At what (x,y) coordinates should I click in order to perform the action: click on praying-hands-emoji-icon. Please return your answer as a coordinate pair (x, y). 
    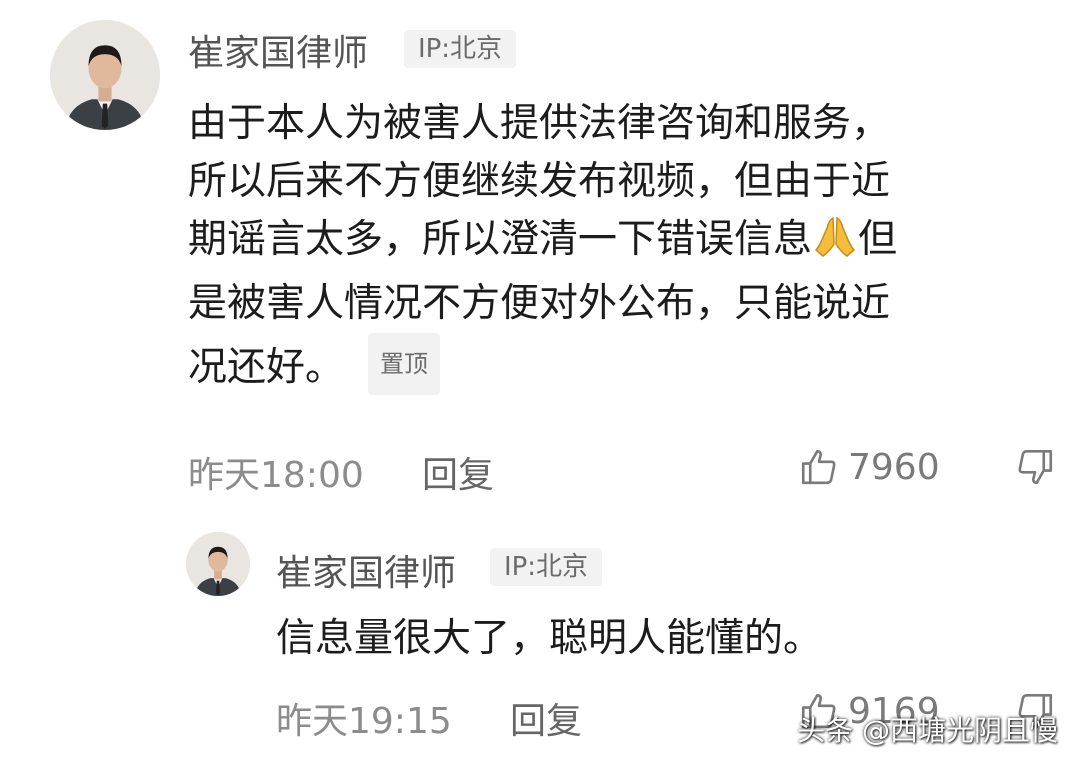
    Looking at the image, I should click on (835, 243).